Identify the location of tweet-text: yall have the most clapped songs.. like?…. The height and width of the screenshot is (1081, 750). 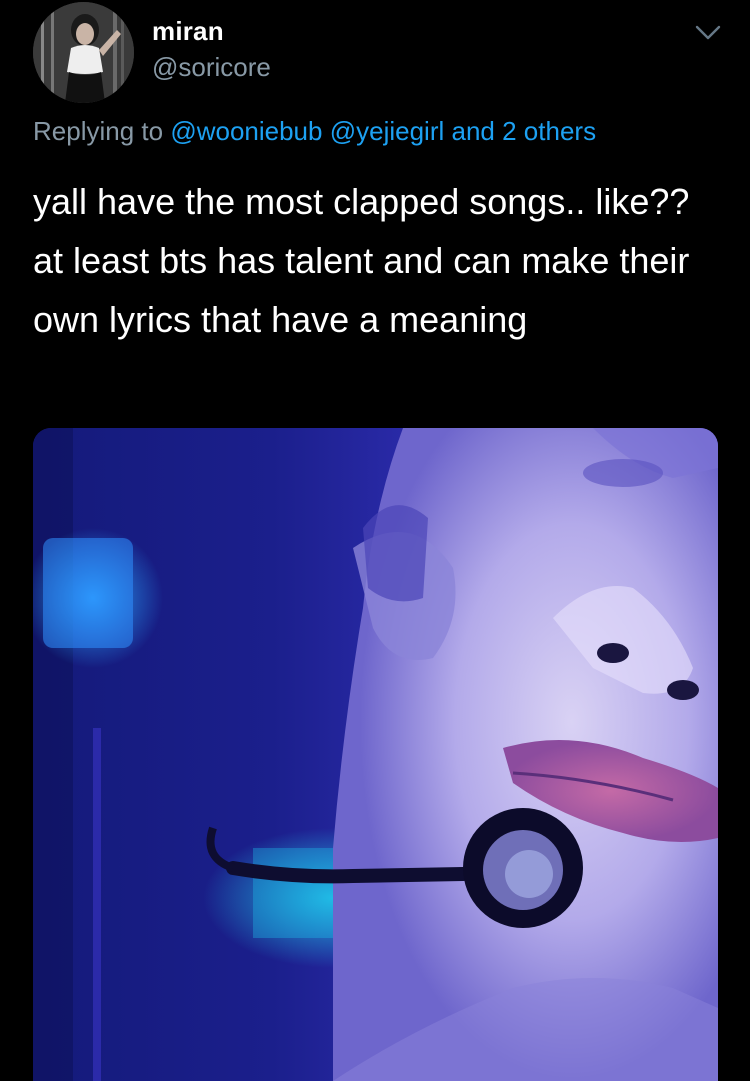
(361, 260).